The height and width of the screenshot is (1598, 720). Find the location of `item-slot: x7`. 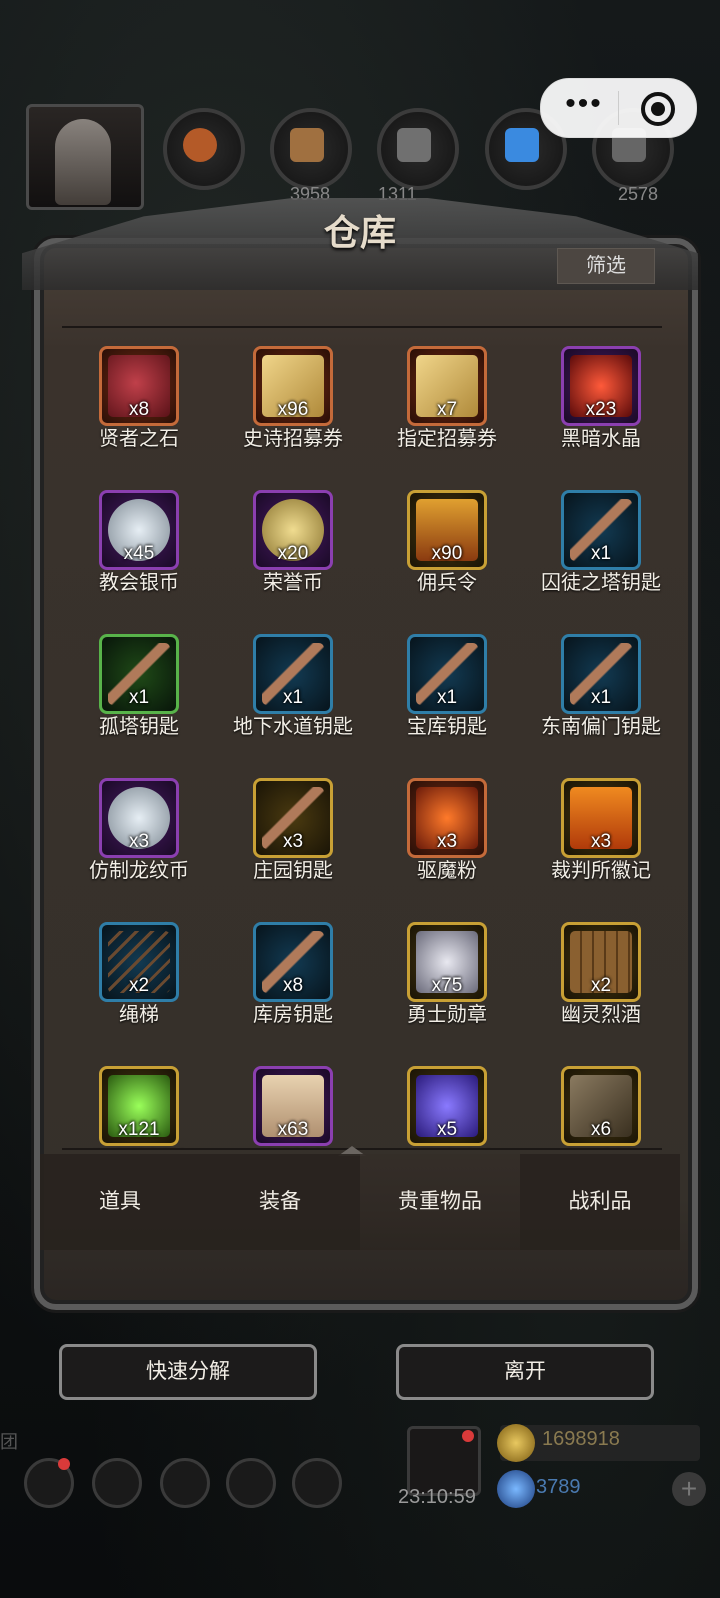

item-slot: x7 is located at coordinates (447, 386).